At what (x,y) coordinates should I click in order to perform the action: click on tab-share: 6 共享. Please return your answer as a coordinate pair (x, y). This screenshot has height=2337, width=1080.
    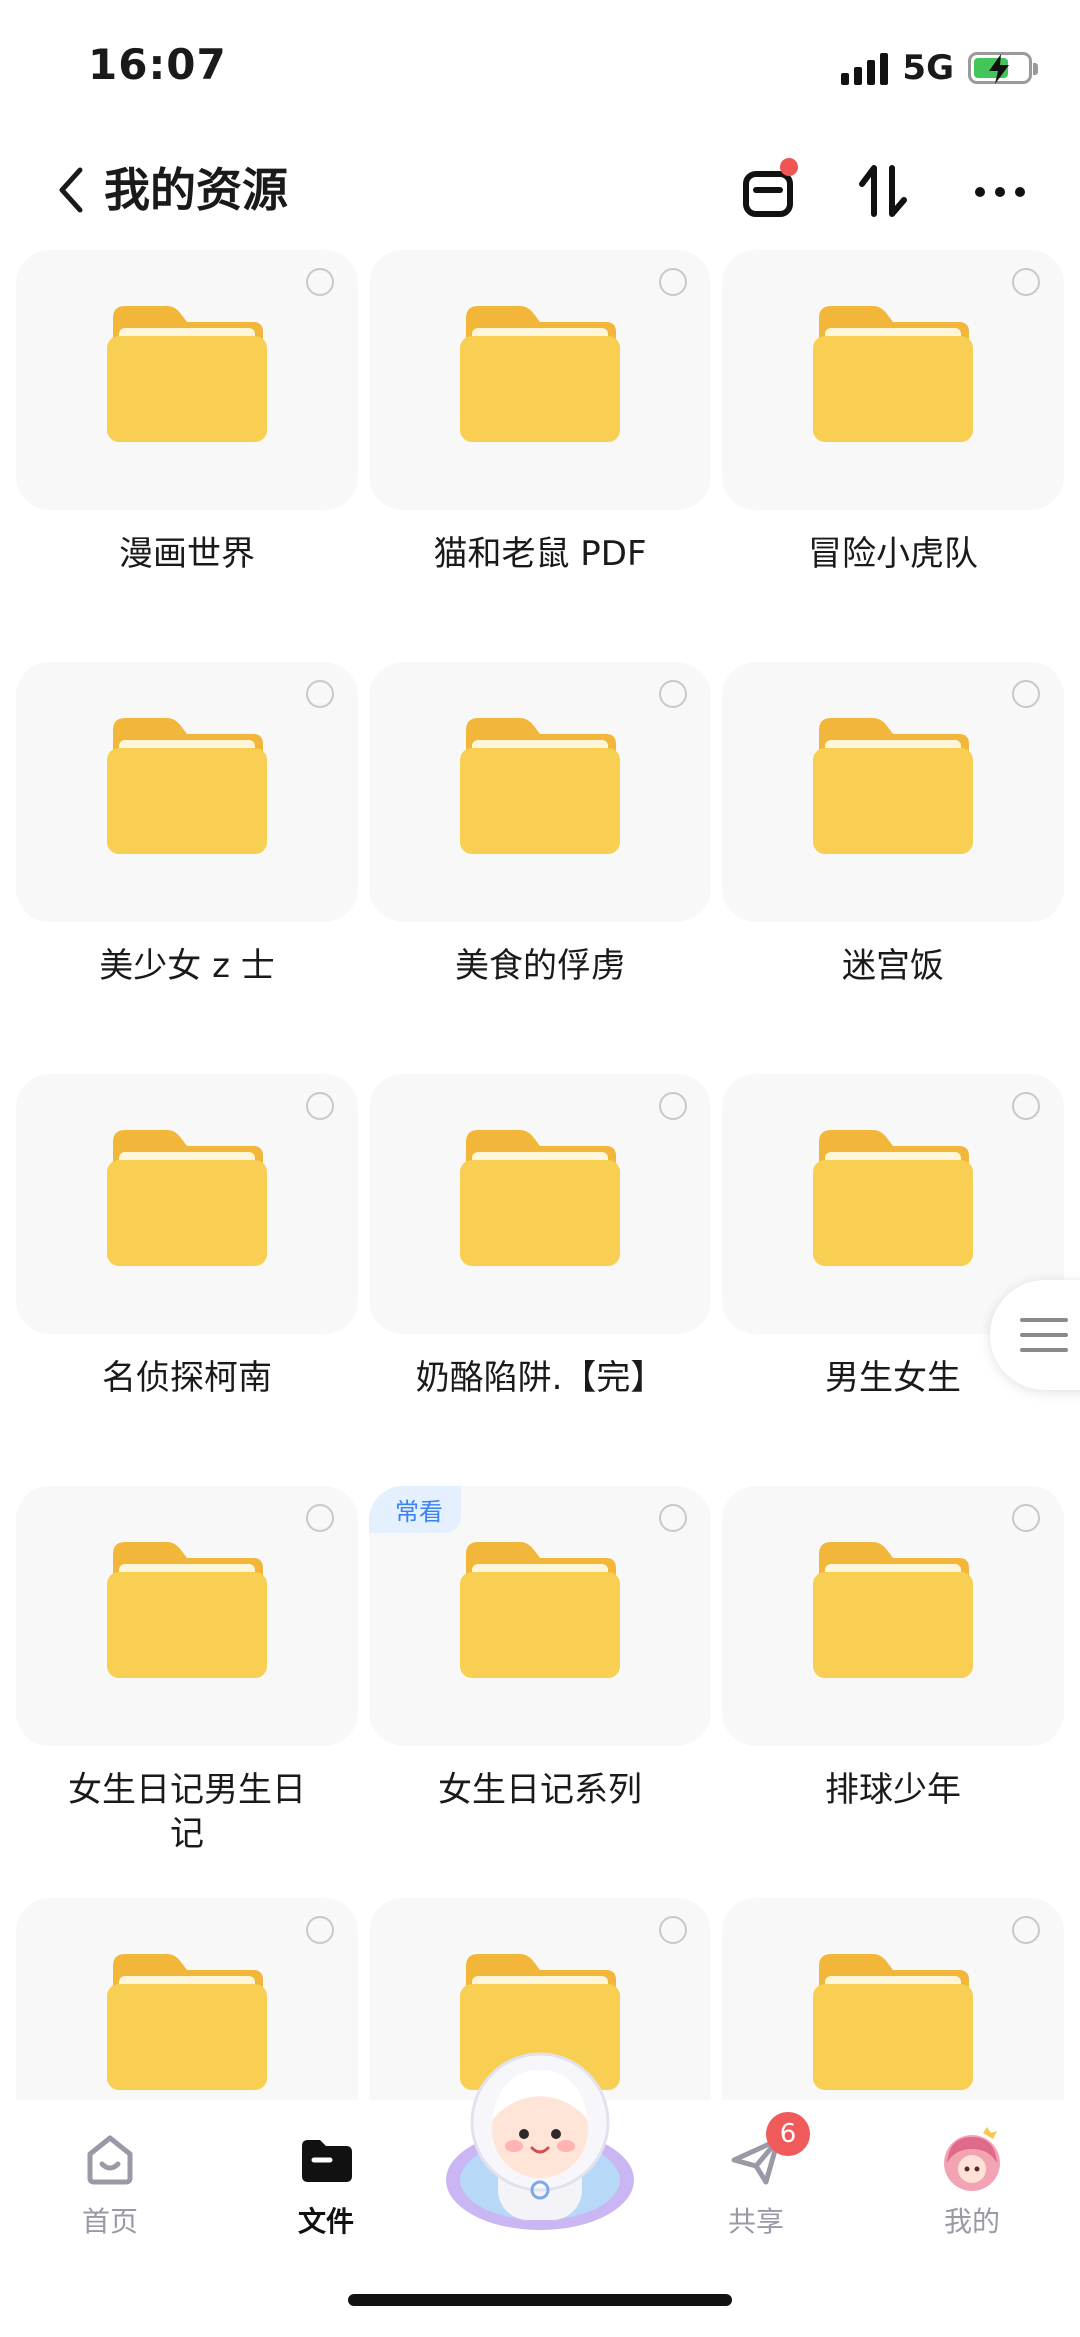
    Looking at the image, I should click on (756, 2176).